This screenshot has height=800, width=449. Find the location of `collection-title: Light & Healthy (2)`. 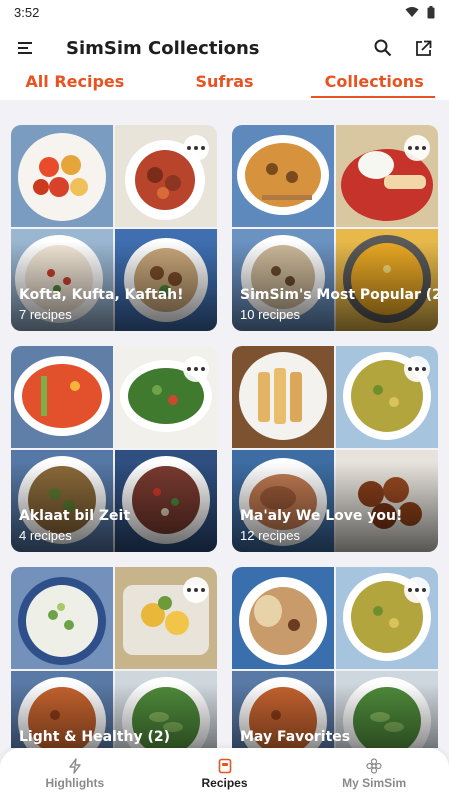

collection-title: Light & Healthy (2) is located at coordinates (95, 737).